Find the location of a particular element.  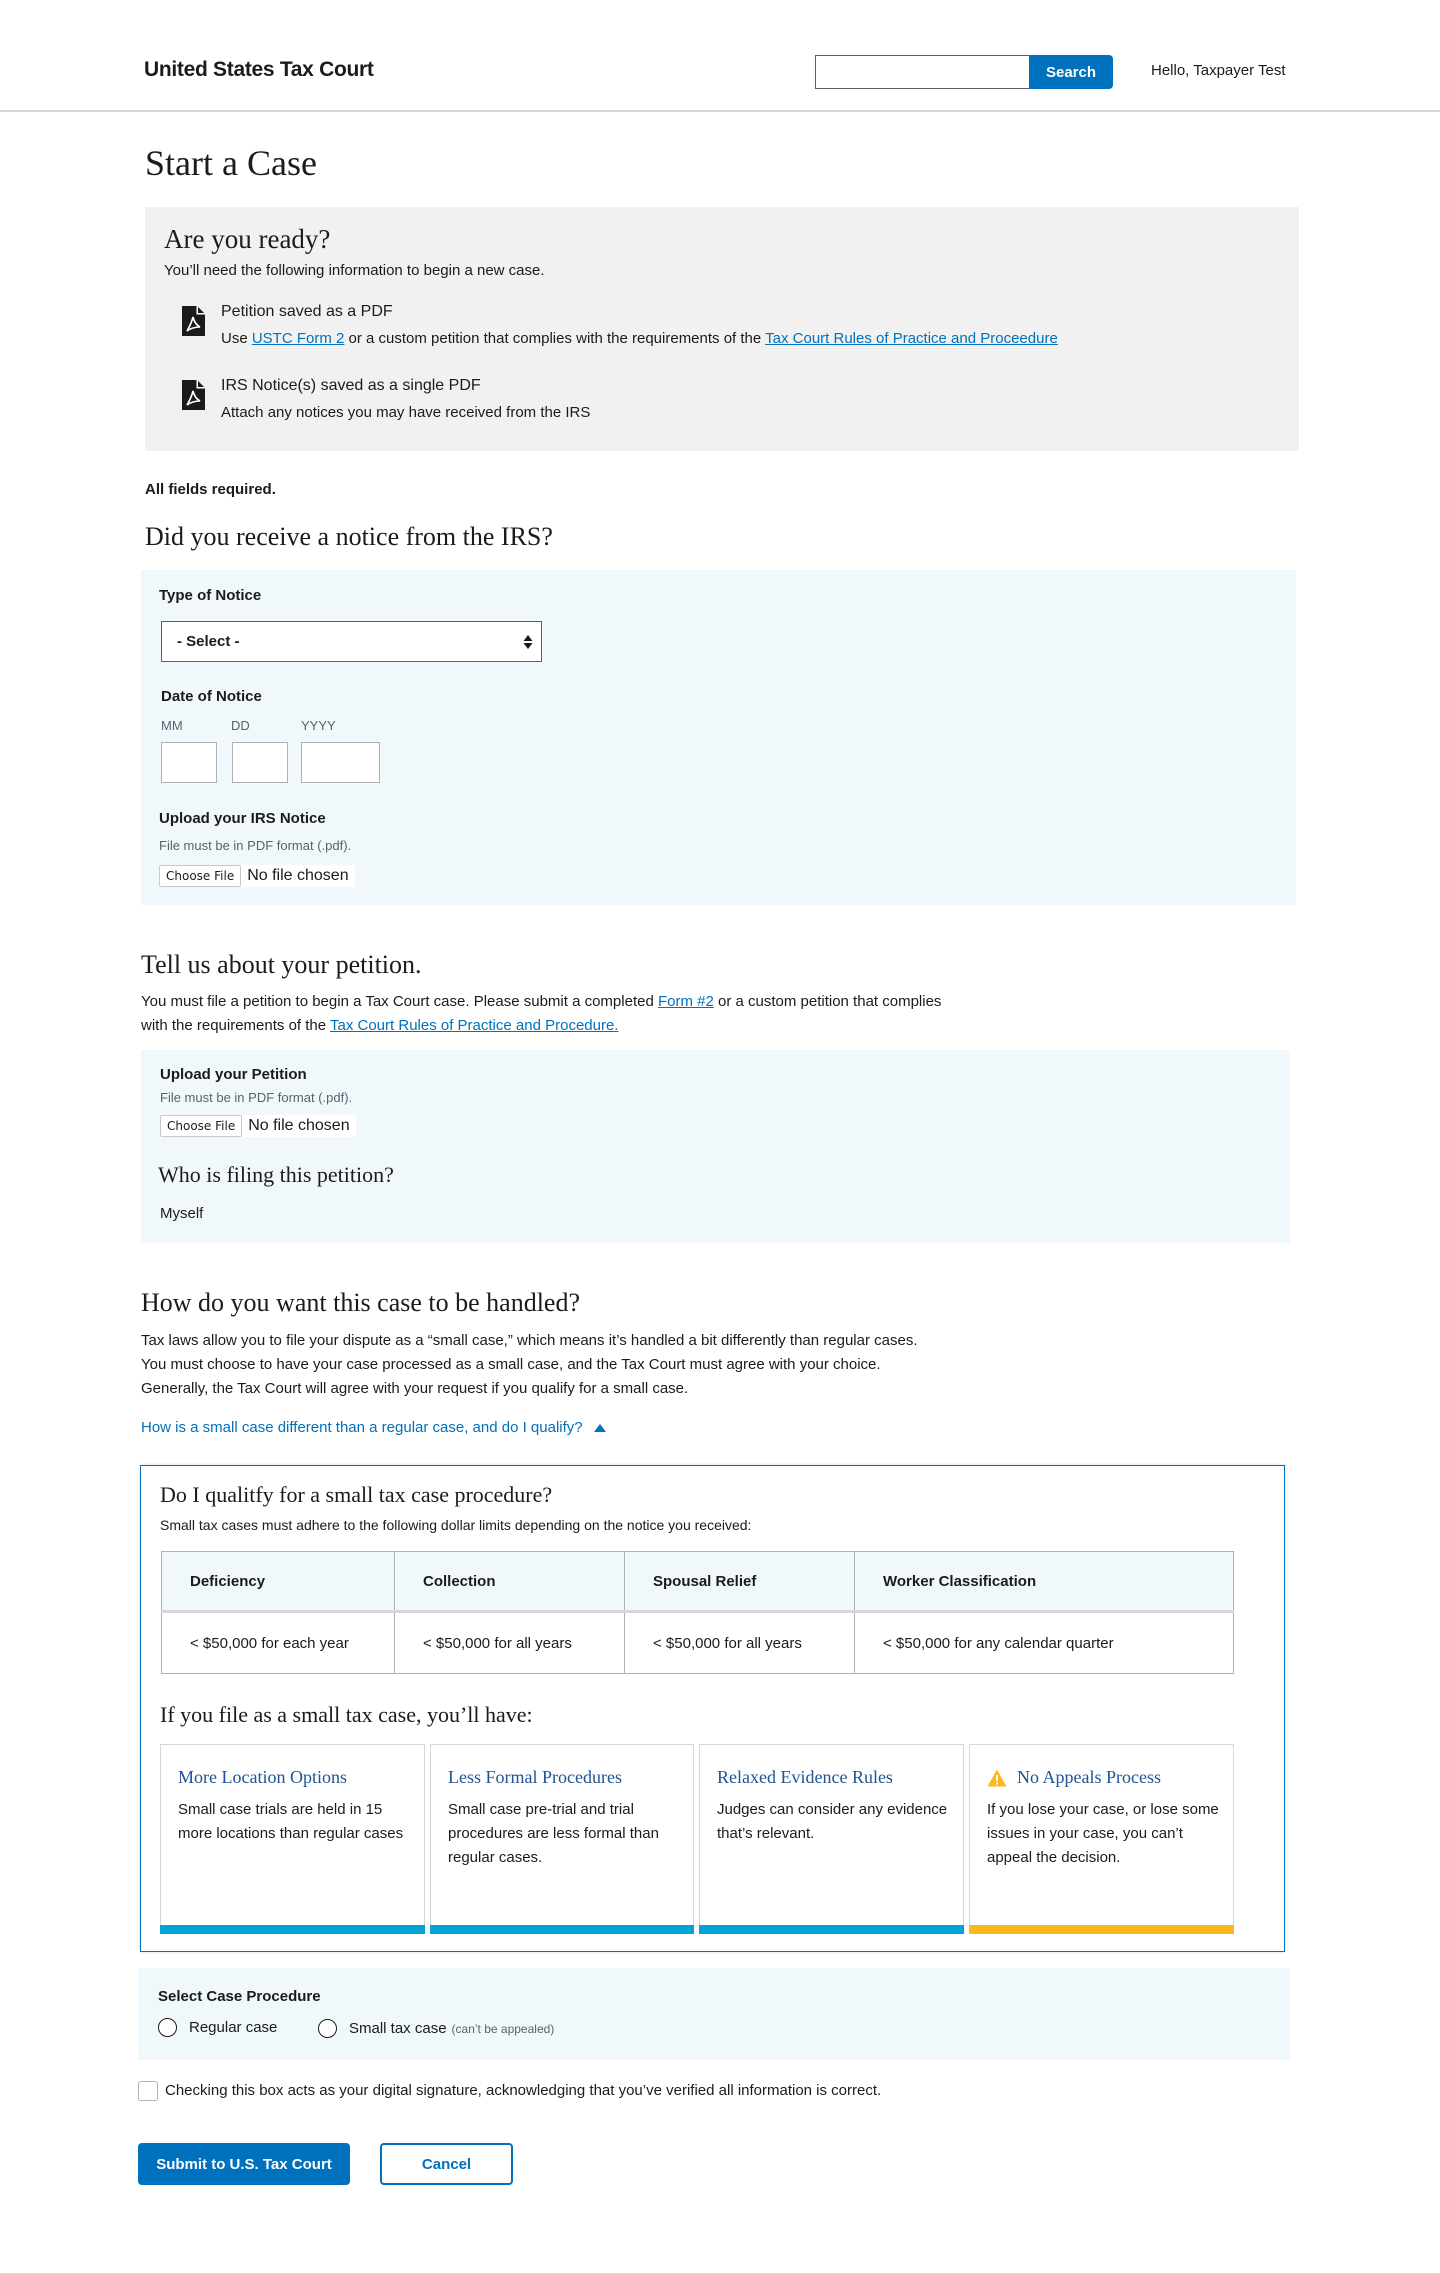

filer-value: Myself is located at coordinates (182, 1213).